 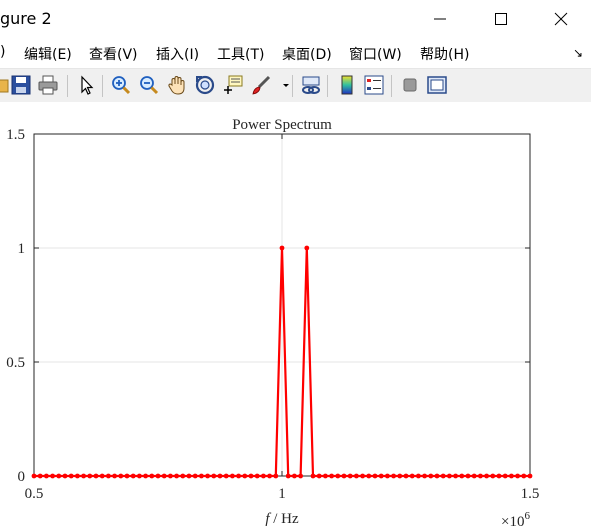 I want to click on save-figure-button, so click(x=21, y=85).